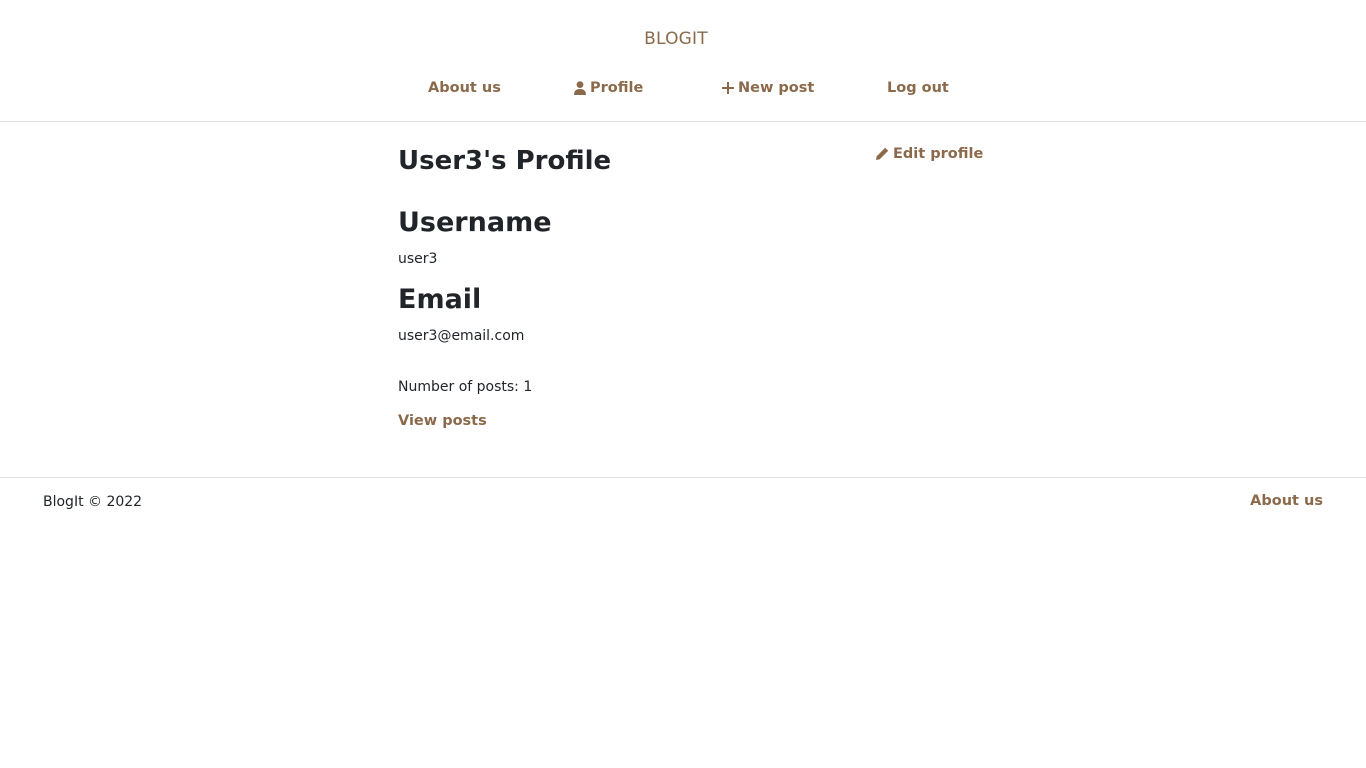 The image size is (1366, 768). I want to click on nav-about-link: About us, so click(464, 88).